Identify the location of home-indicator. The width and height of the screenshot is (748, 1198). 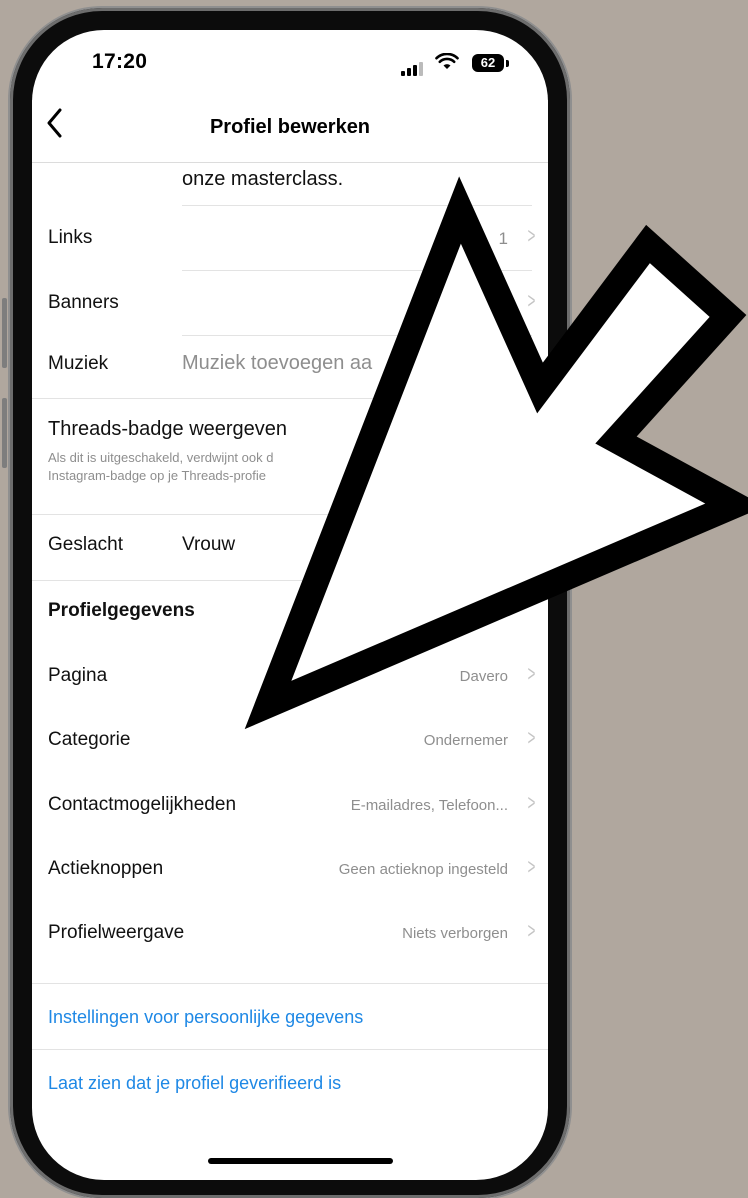
(300, 1161).